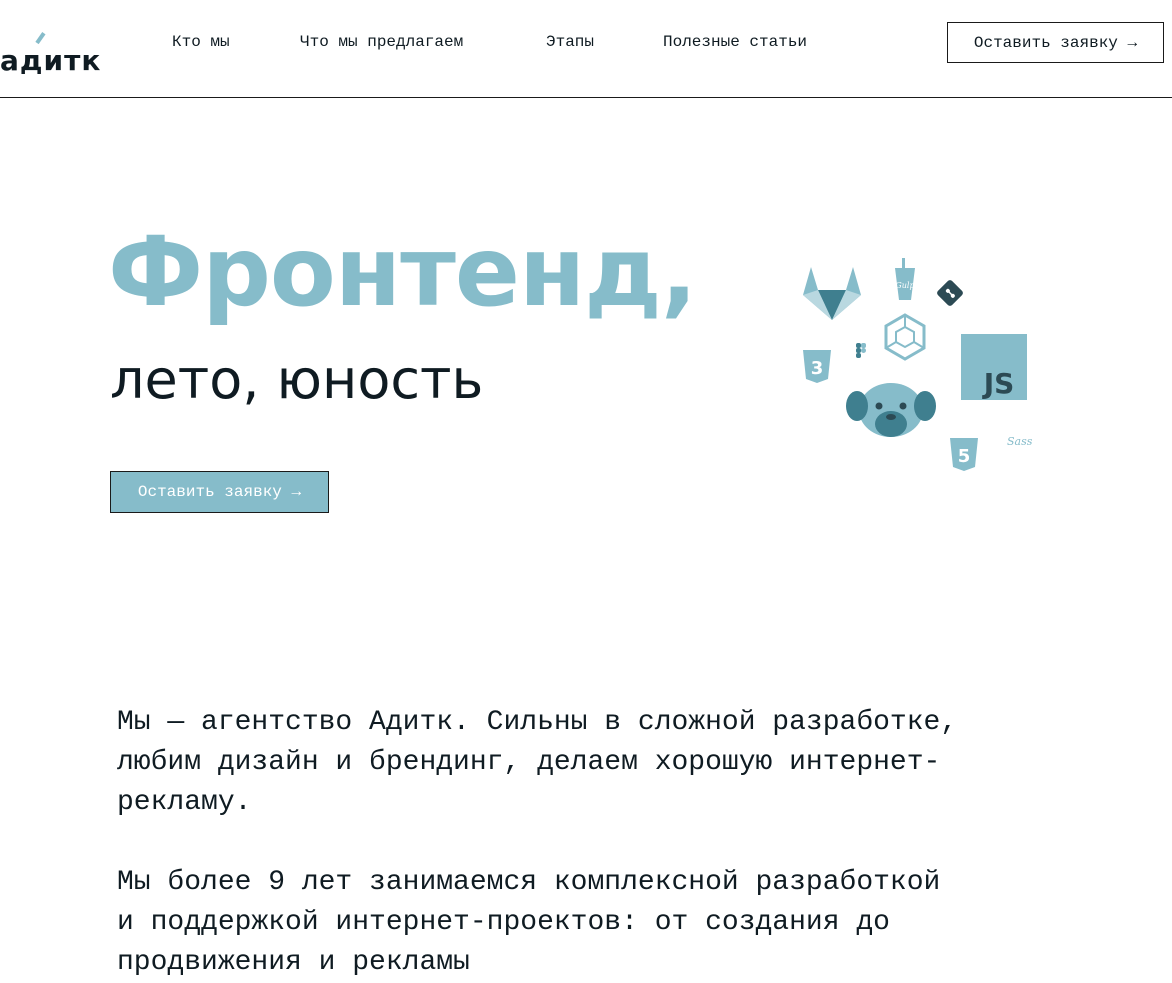  I want to click on hero-request-button: Оставить заявку →, so click(219, 492).